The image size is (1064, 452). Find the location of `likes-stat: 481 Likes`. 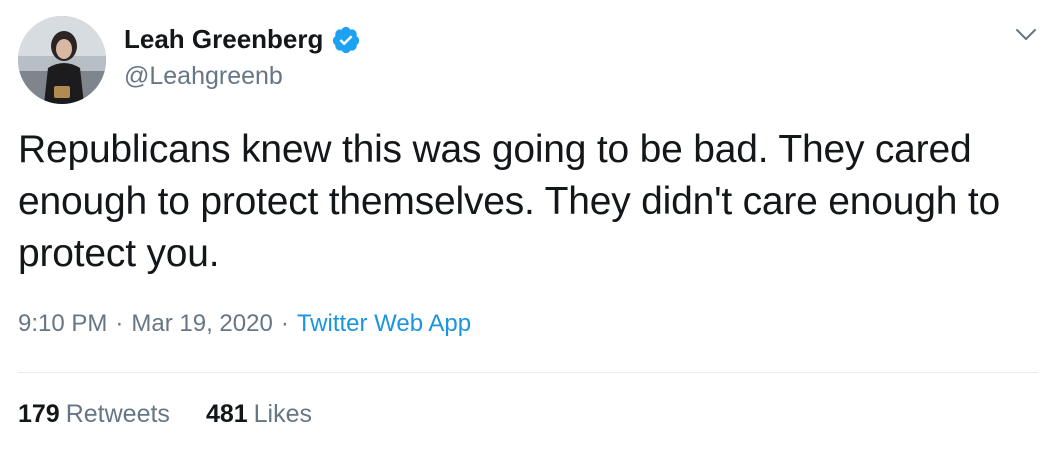

likes-stat: 481 Likes is located at coordinates (259, 414).